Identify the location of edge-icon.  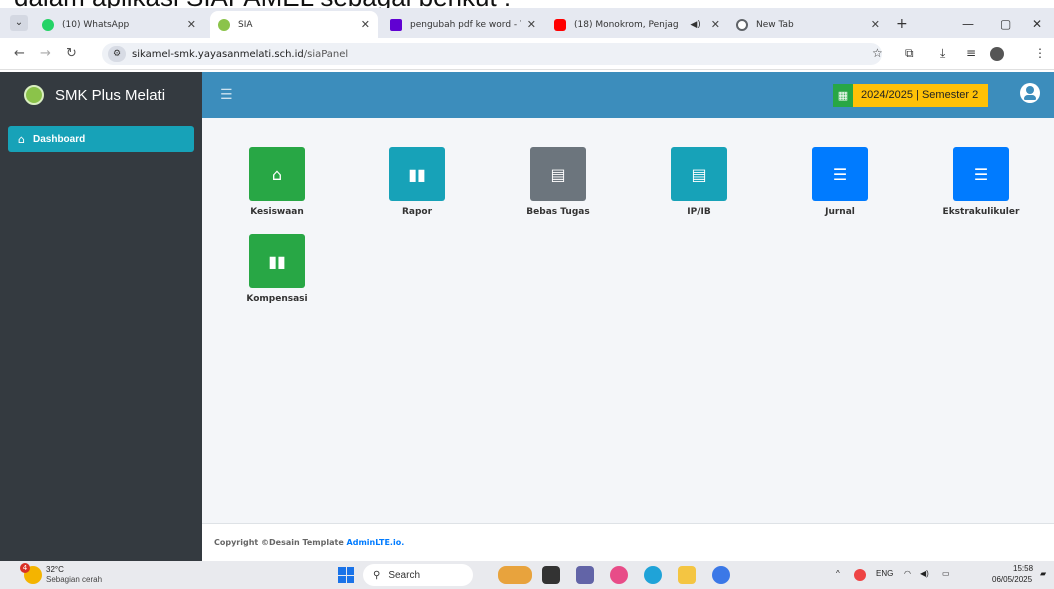
(653, 575).